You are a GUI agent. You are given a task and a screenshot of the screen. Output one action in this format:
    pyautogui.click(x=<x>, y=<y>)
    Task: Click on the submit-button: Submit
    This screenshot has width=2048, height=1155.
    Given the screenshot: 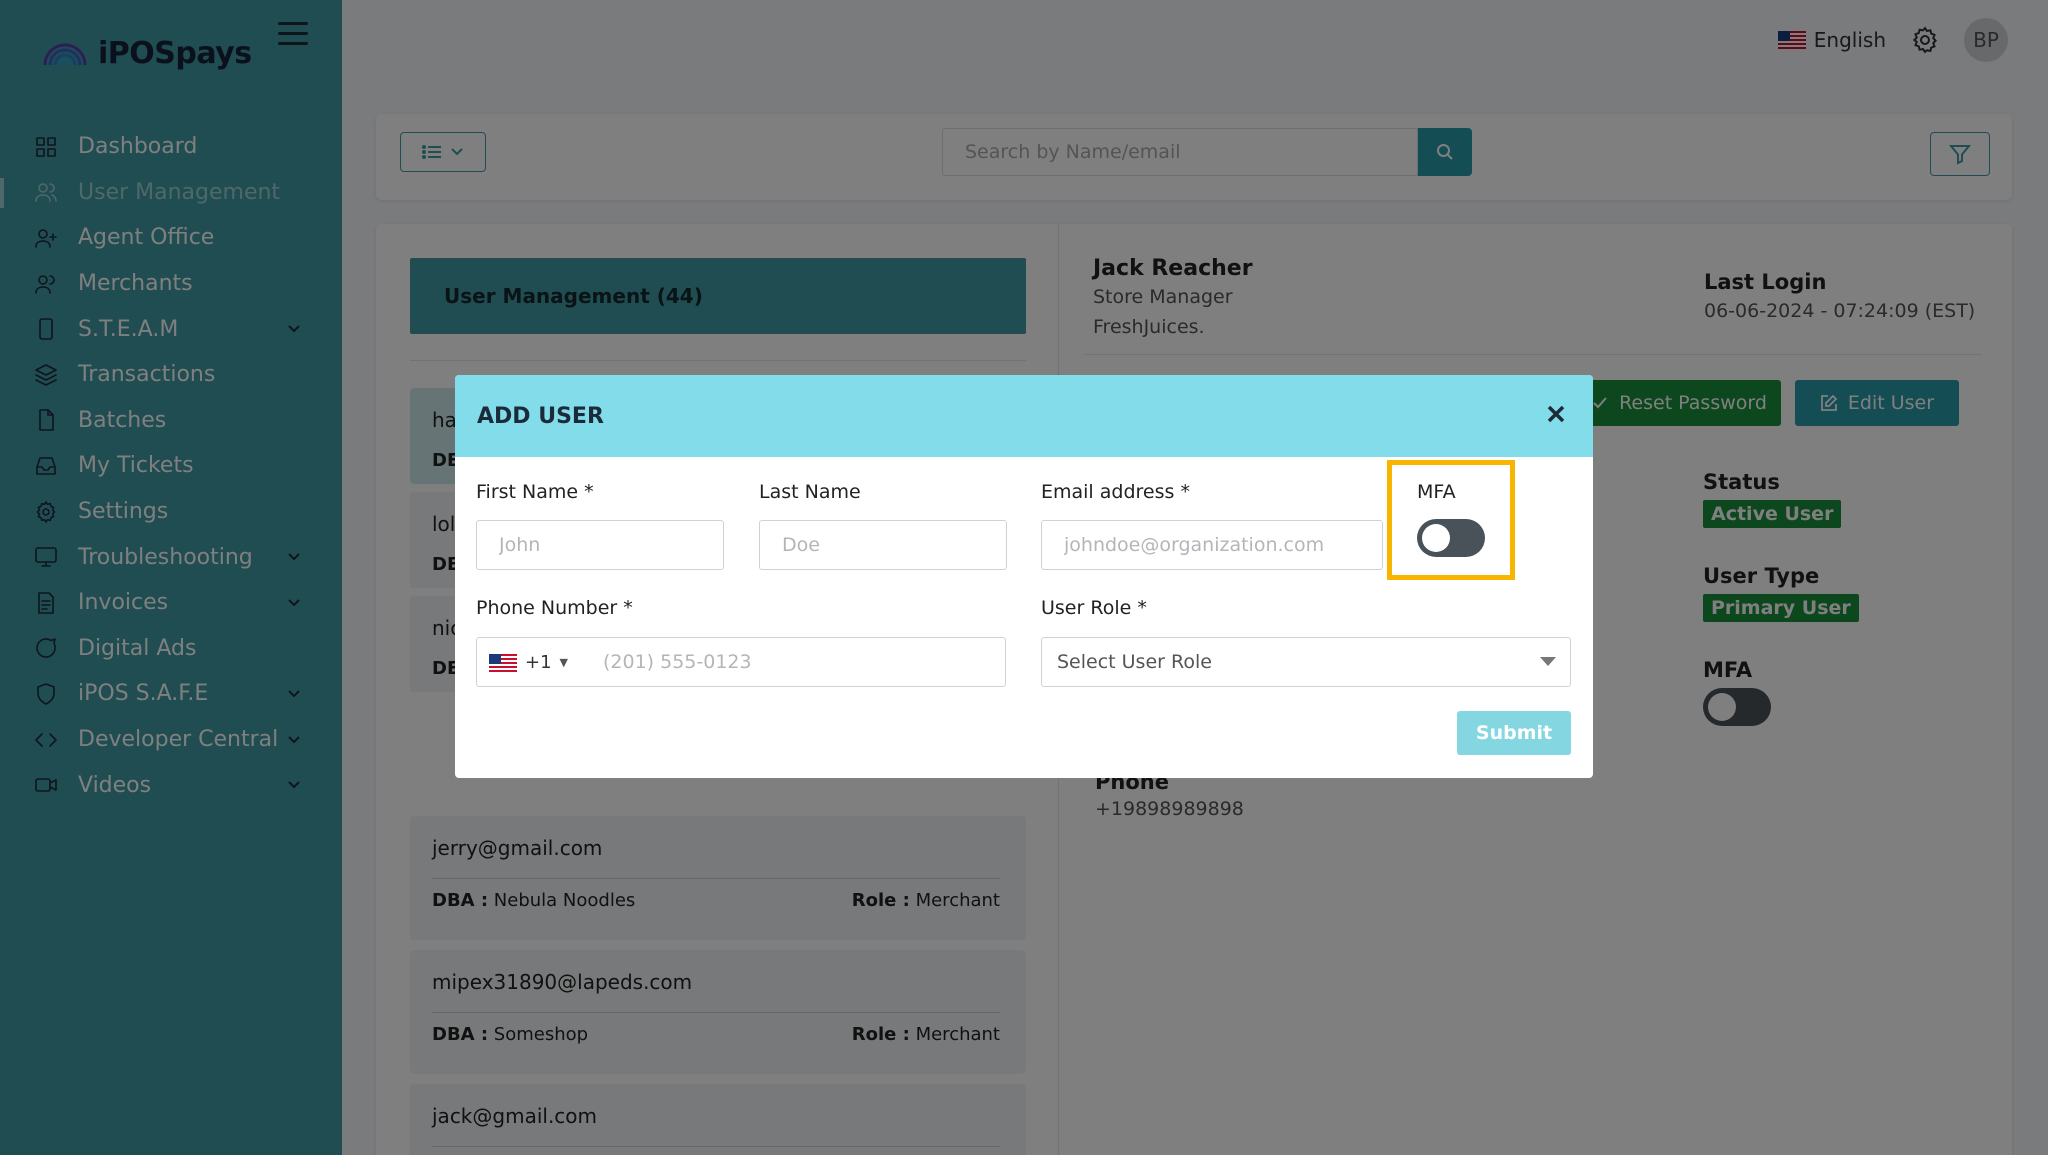 What is the action you would take?
    pyautogui.click(x=1514, y=733)
    